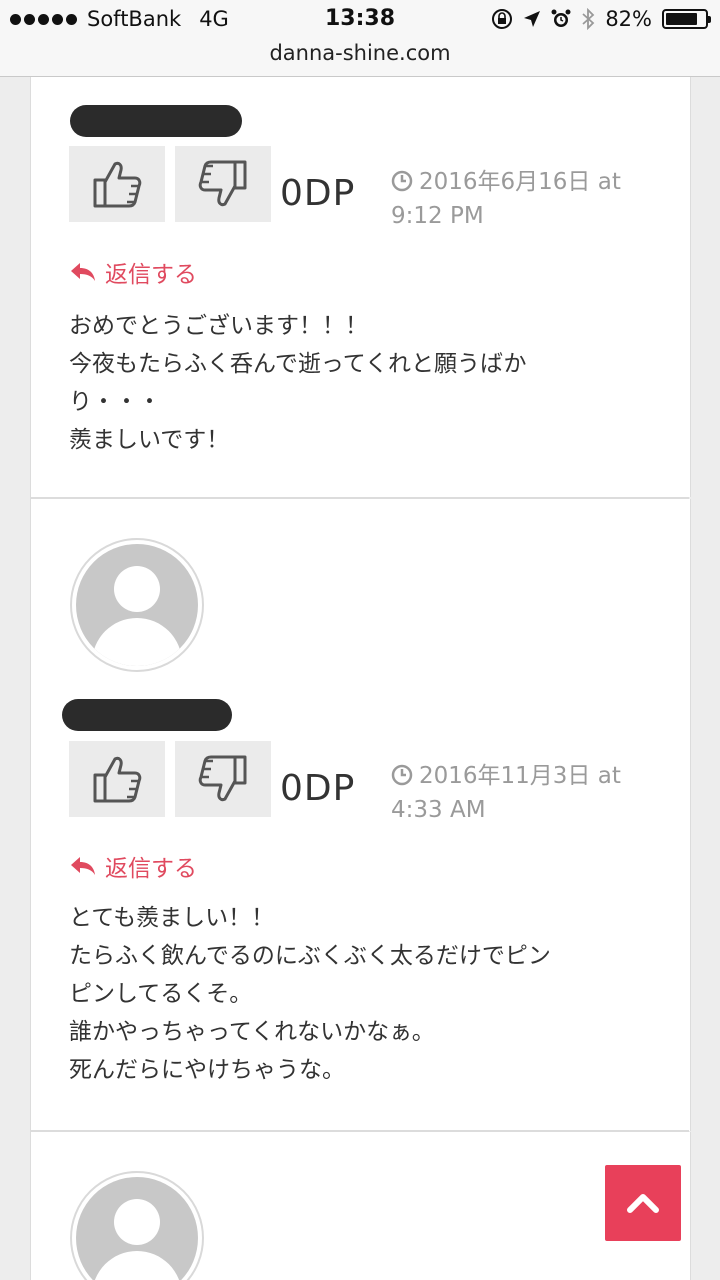 The height and width of the screenshot is (1280, 720). What do you see at coordinates (437, 216) in the screenshot?
I see `comment-date-line2: 9:12 PM` at bounding box center [437, 216].